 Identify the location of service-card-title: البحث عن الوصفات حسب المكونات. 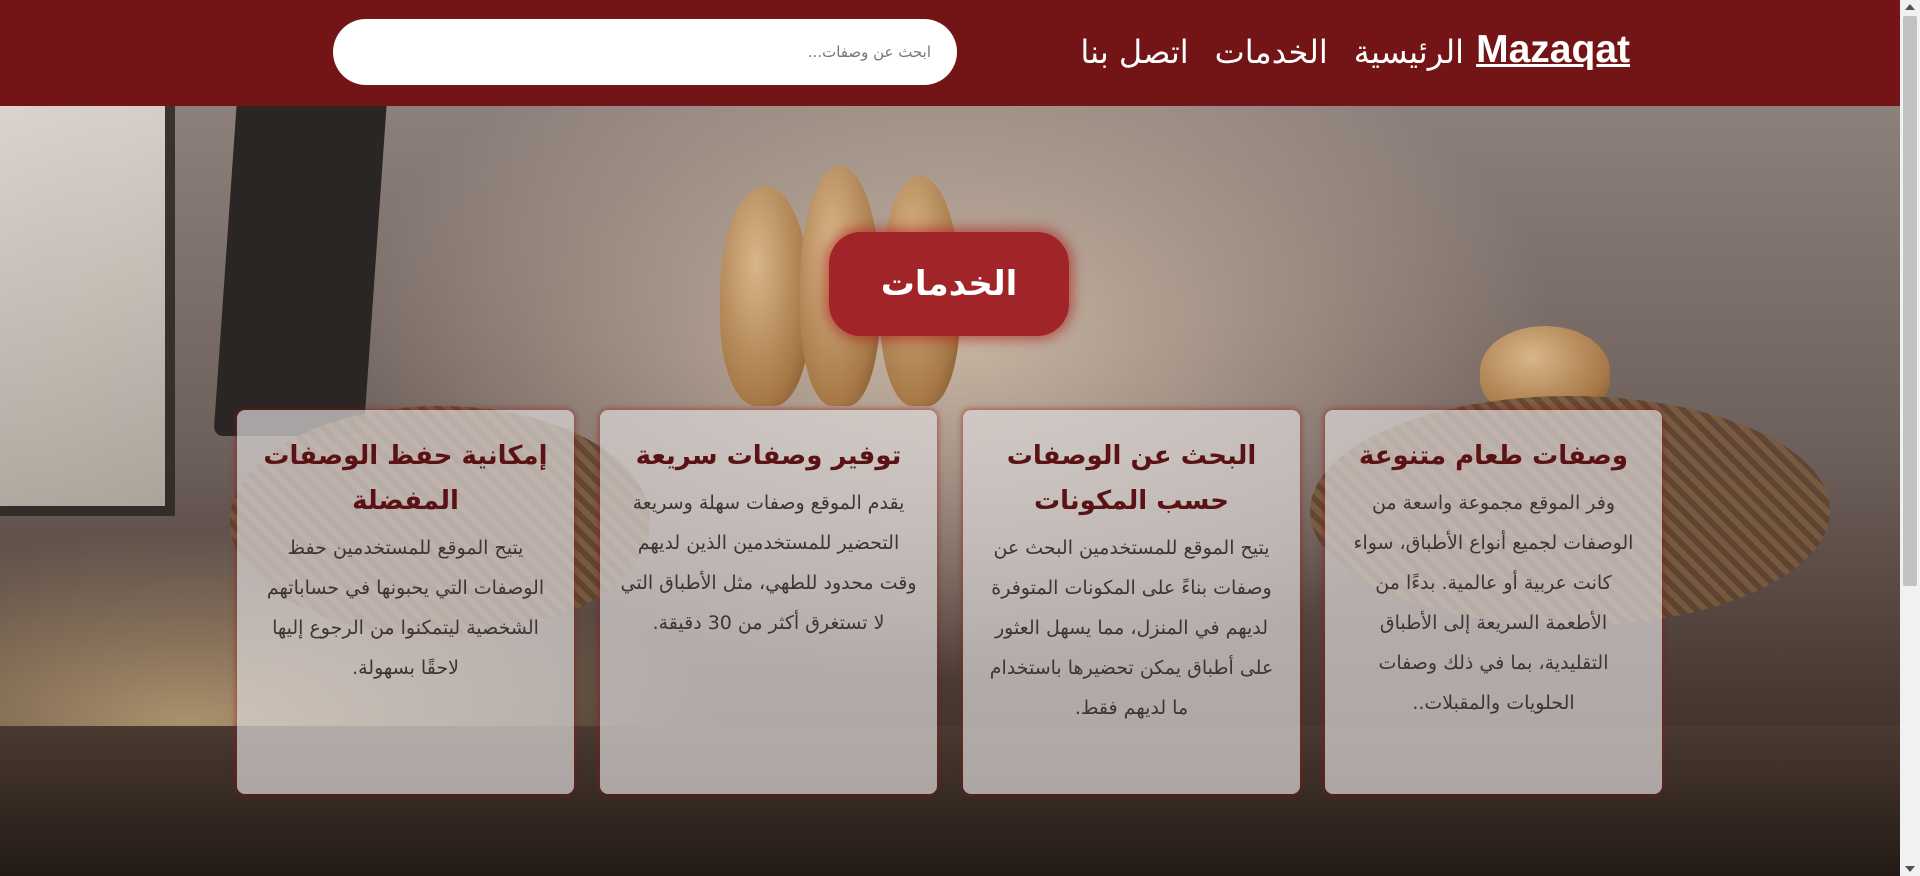
(1131, 478).